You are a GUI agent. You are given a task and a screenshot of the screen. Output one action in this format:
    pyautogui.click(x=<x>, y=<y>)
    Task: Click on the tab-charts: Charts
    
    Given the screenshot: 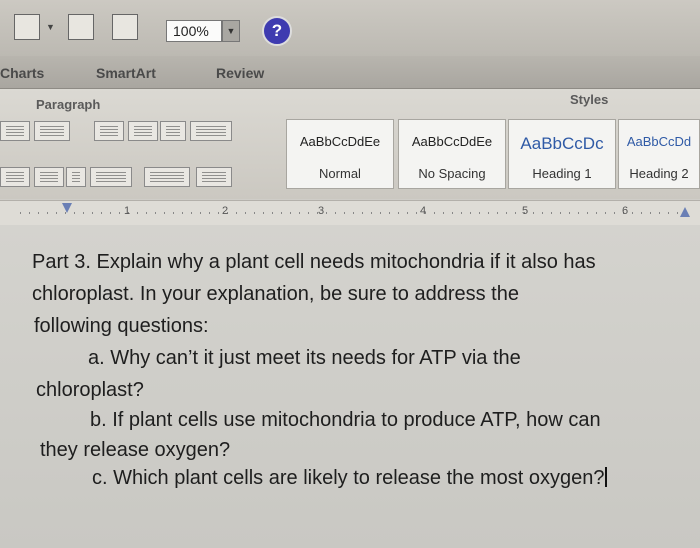 What is the action you would take?
    pyautogui.click(x=22, y=73)
    